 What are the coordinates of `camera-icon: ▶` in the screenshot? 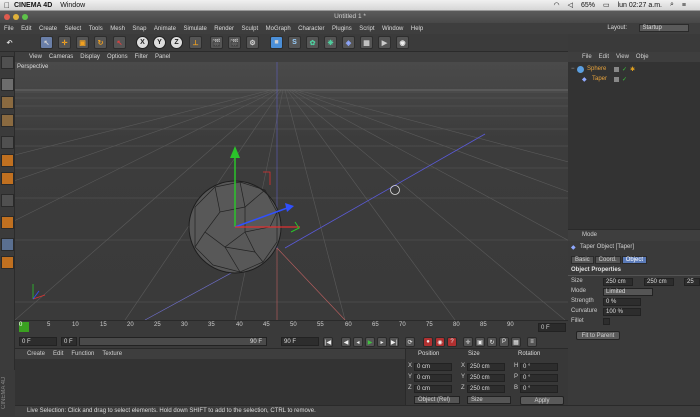 It's located at (384, 42).